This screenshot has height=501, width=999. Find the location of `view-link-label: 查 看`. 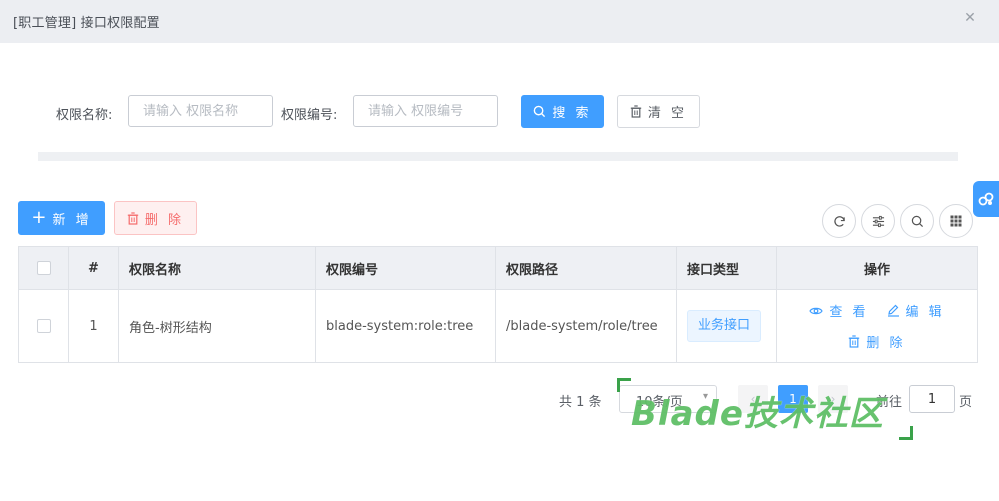

view-link-label: 查 看 is located at coordinates (849, 312).